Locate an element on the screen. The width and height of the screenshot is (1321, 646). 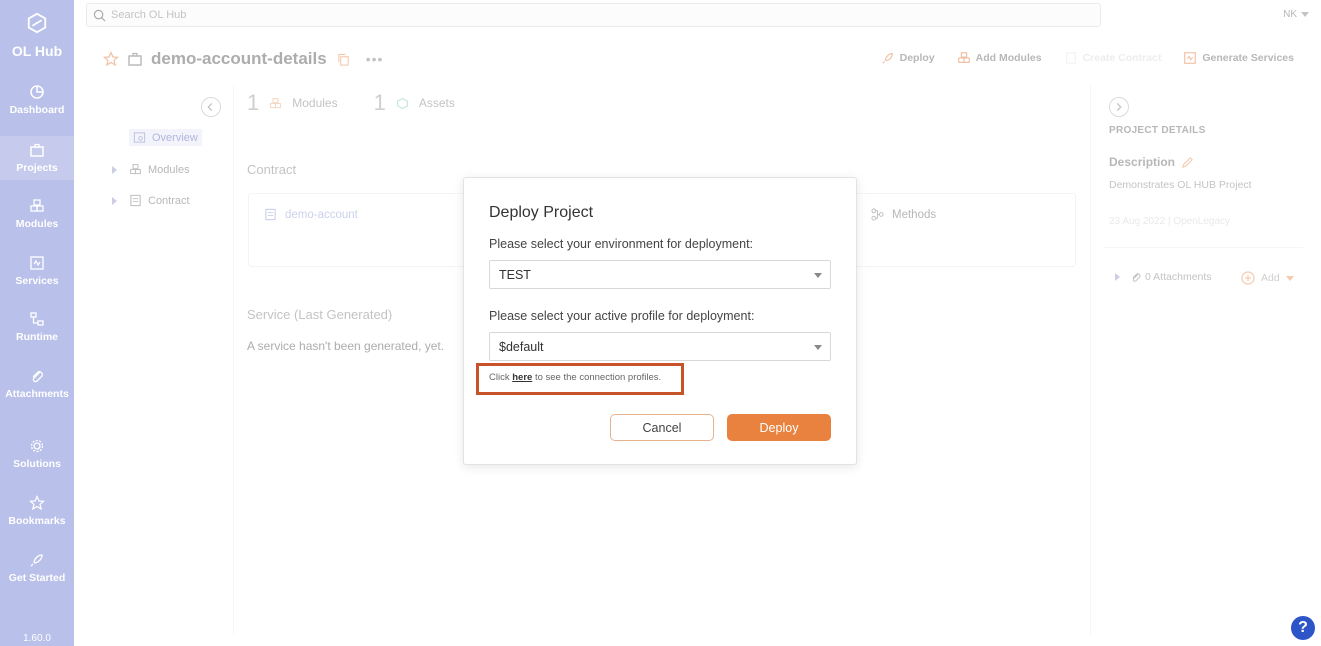
profile-select: $default is located at coordinates (660, 346).